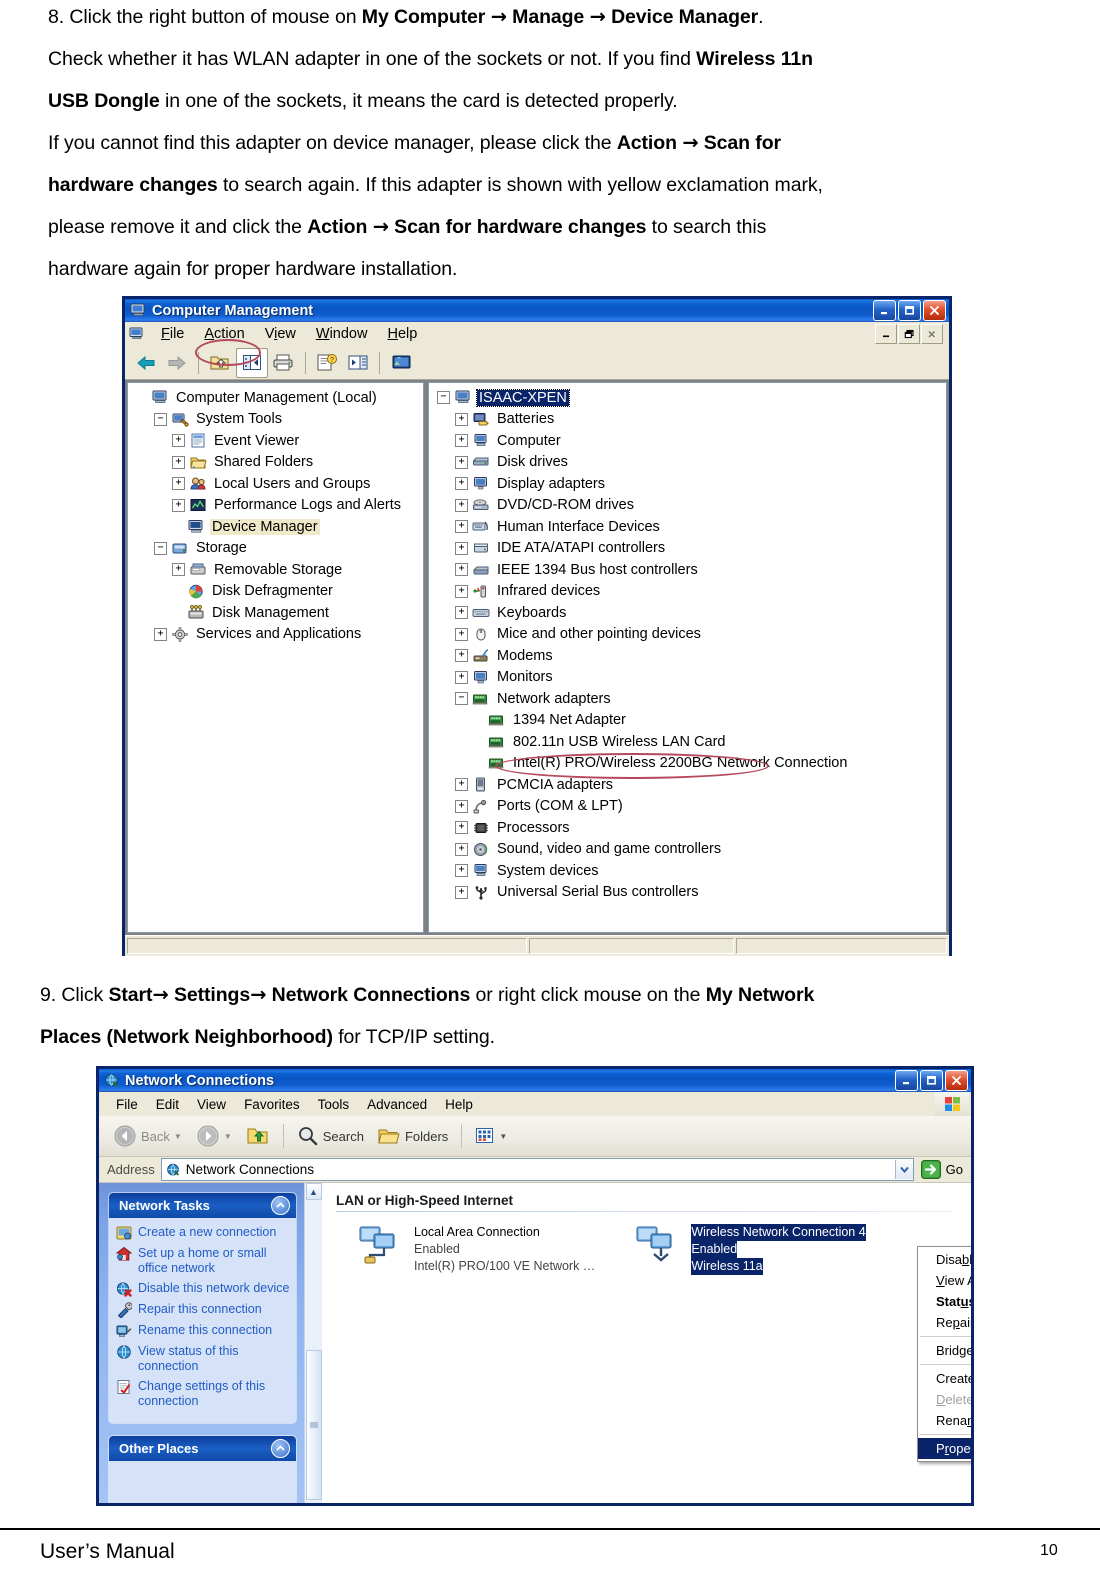 This screenshot has width=1100, height=1578. I want to click on scroll-up-icon: ▲, so click(313, 1191).